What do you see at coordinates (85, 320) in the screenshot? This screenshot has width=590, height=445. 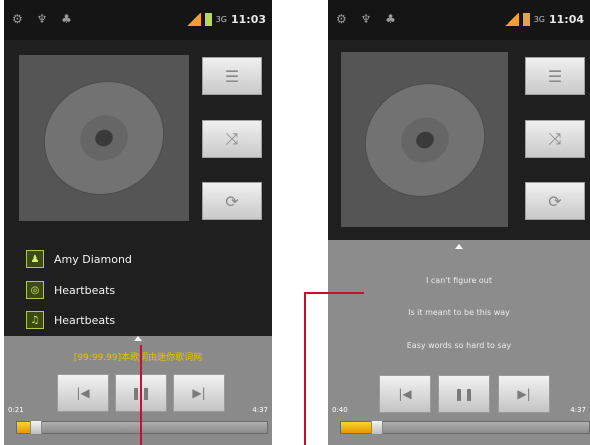 I see `song-title: Heartbeats` at bounding box center [85, 320].